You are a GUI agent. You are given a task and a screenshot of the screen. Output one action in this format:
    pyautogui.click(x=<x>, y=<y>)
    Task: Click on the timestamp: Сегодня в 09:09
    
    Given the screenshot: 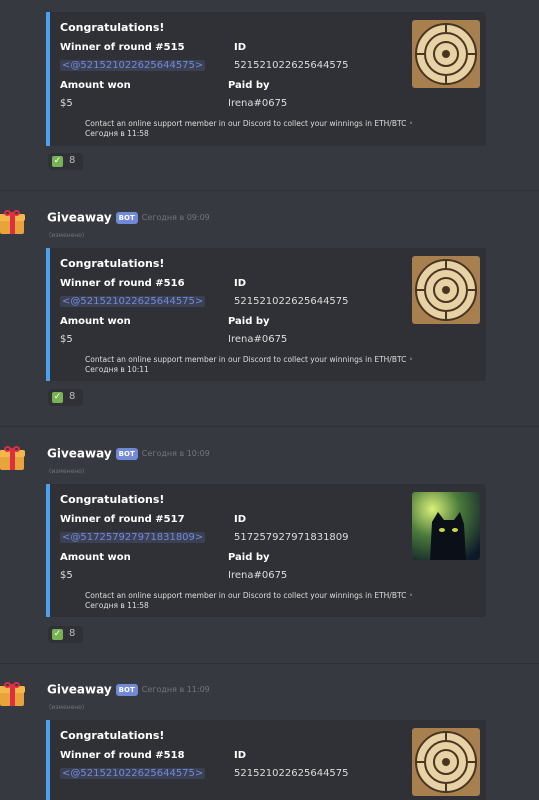 What is the action you would take?
    pyautogui.click(x=175, y=217)
    